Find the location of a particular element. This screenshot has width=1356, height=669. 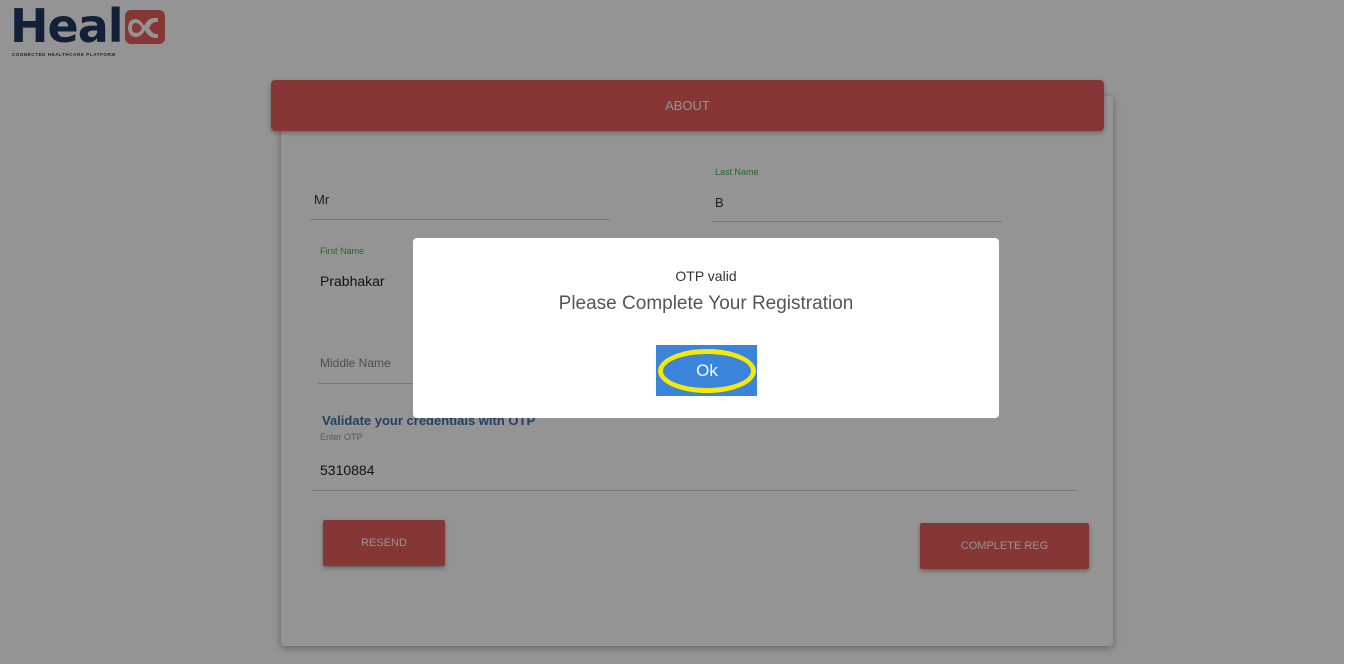

dialog-title: OTP valid is located at coordinates (706, 276).